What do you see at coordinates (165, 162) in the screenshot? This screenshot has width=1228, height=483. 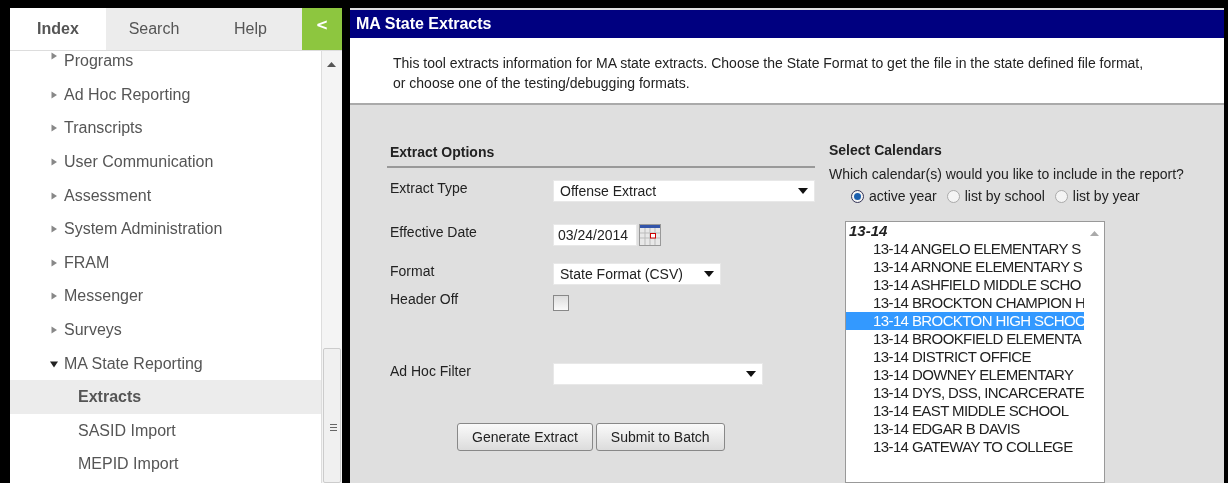 I see `nav-item: User Communication` at bounding box center [165, 162].